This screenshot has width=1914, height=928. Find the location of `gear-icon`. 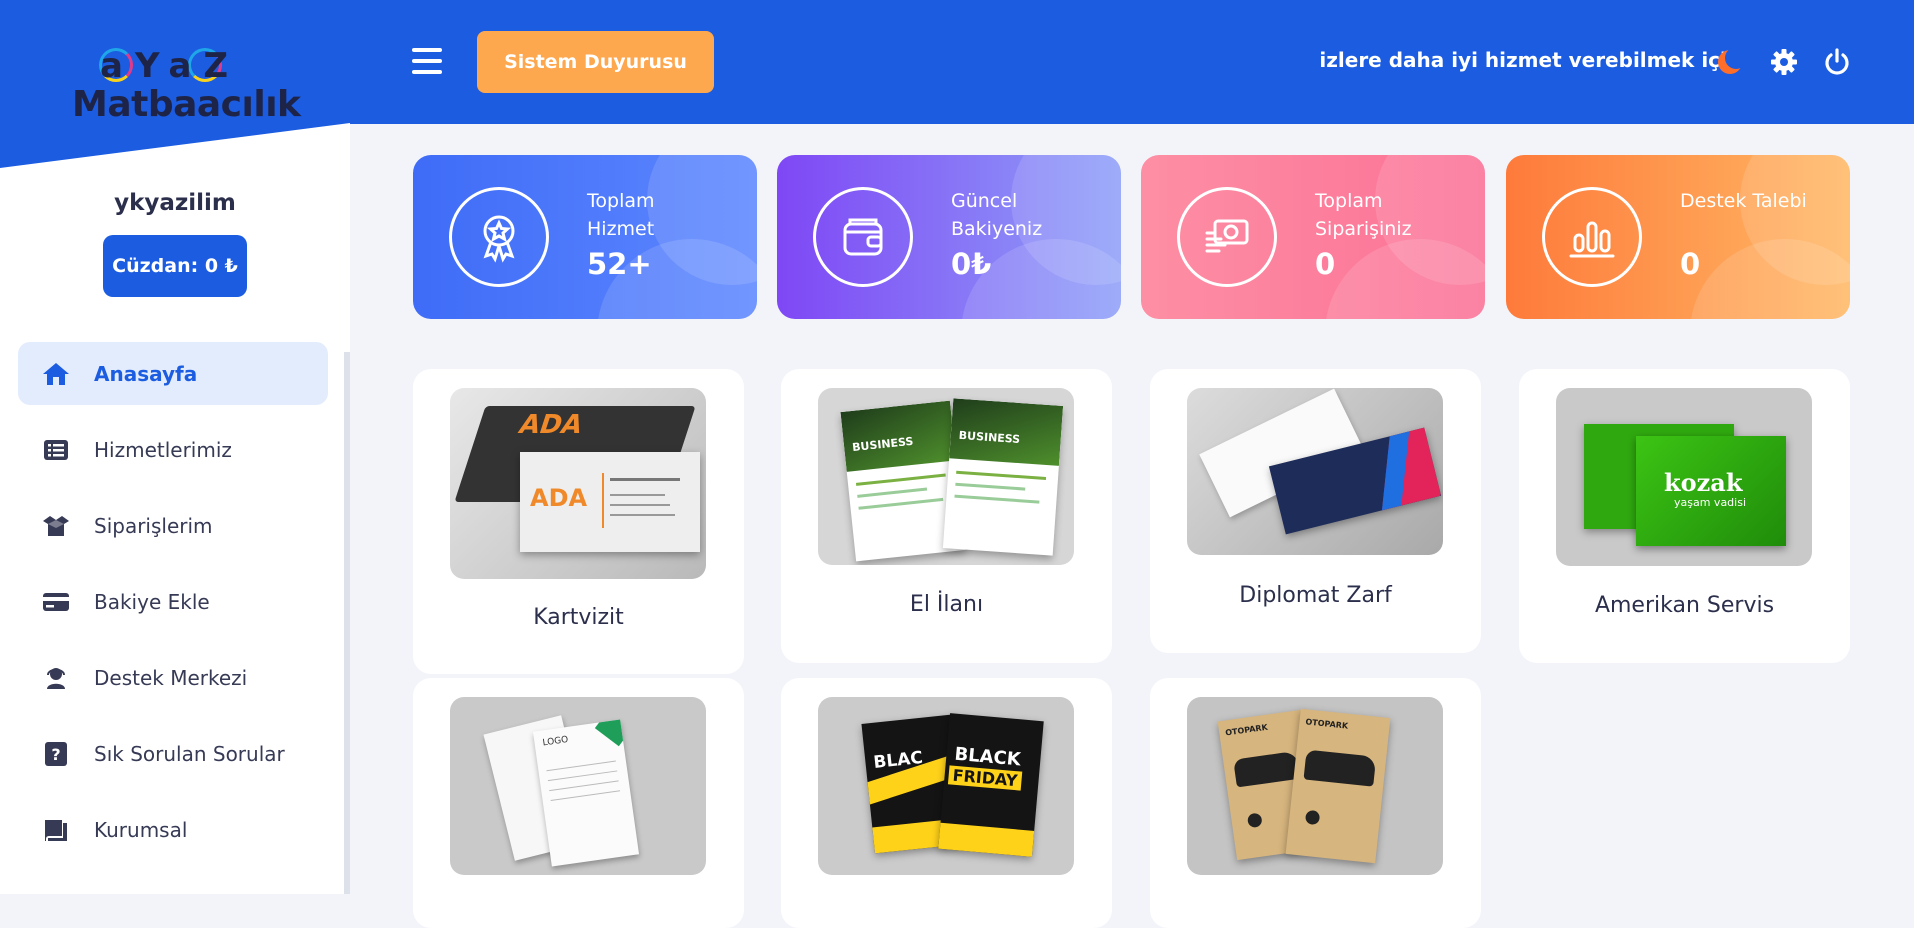

gear-icon is located at coordinates (1784, 62).